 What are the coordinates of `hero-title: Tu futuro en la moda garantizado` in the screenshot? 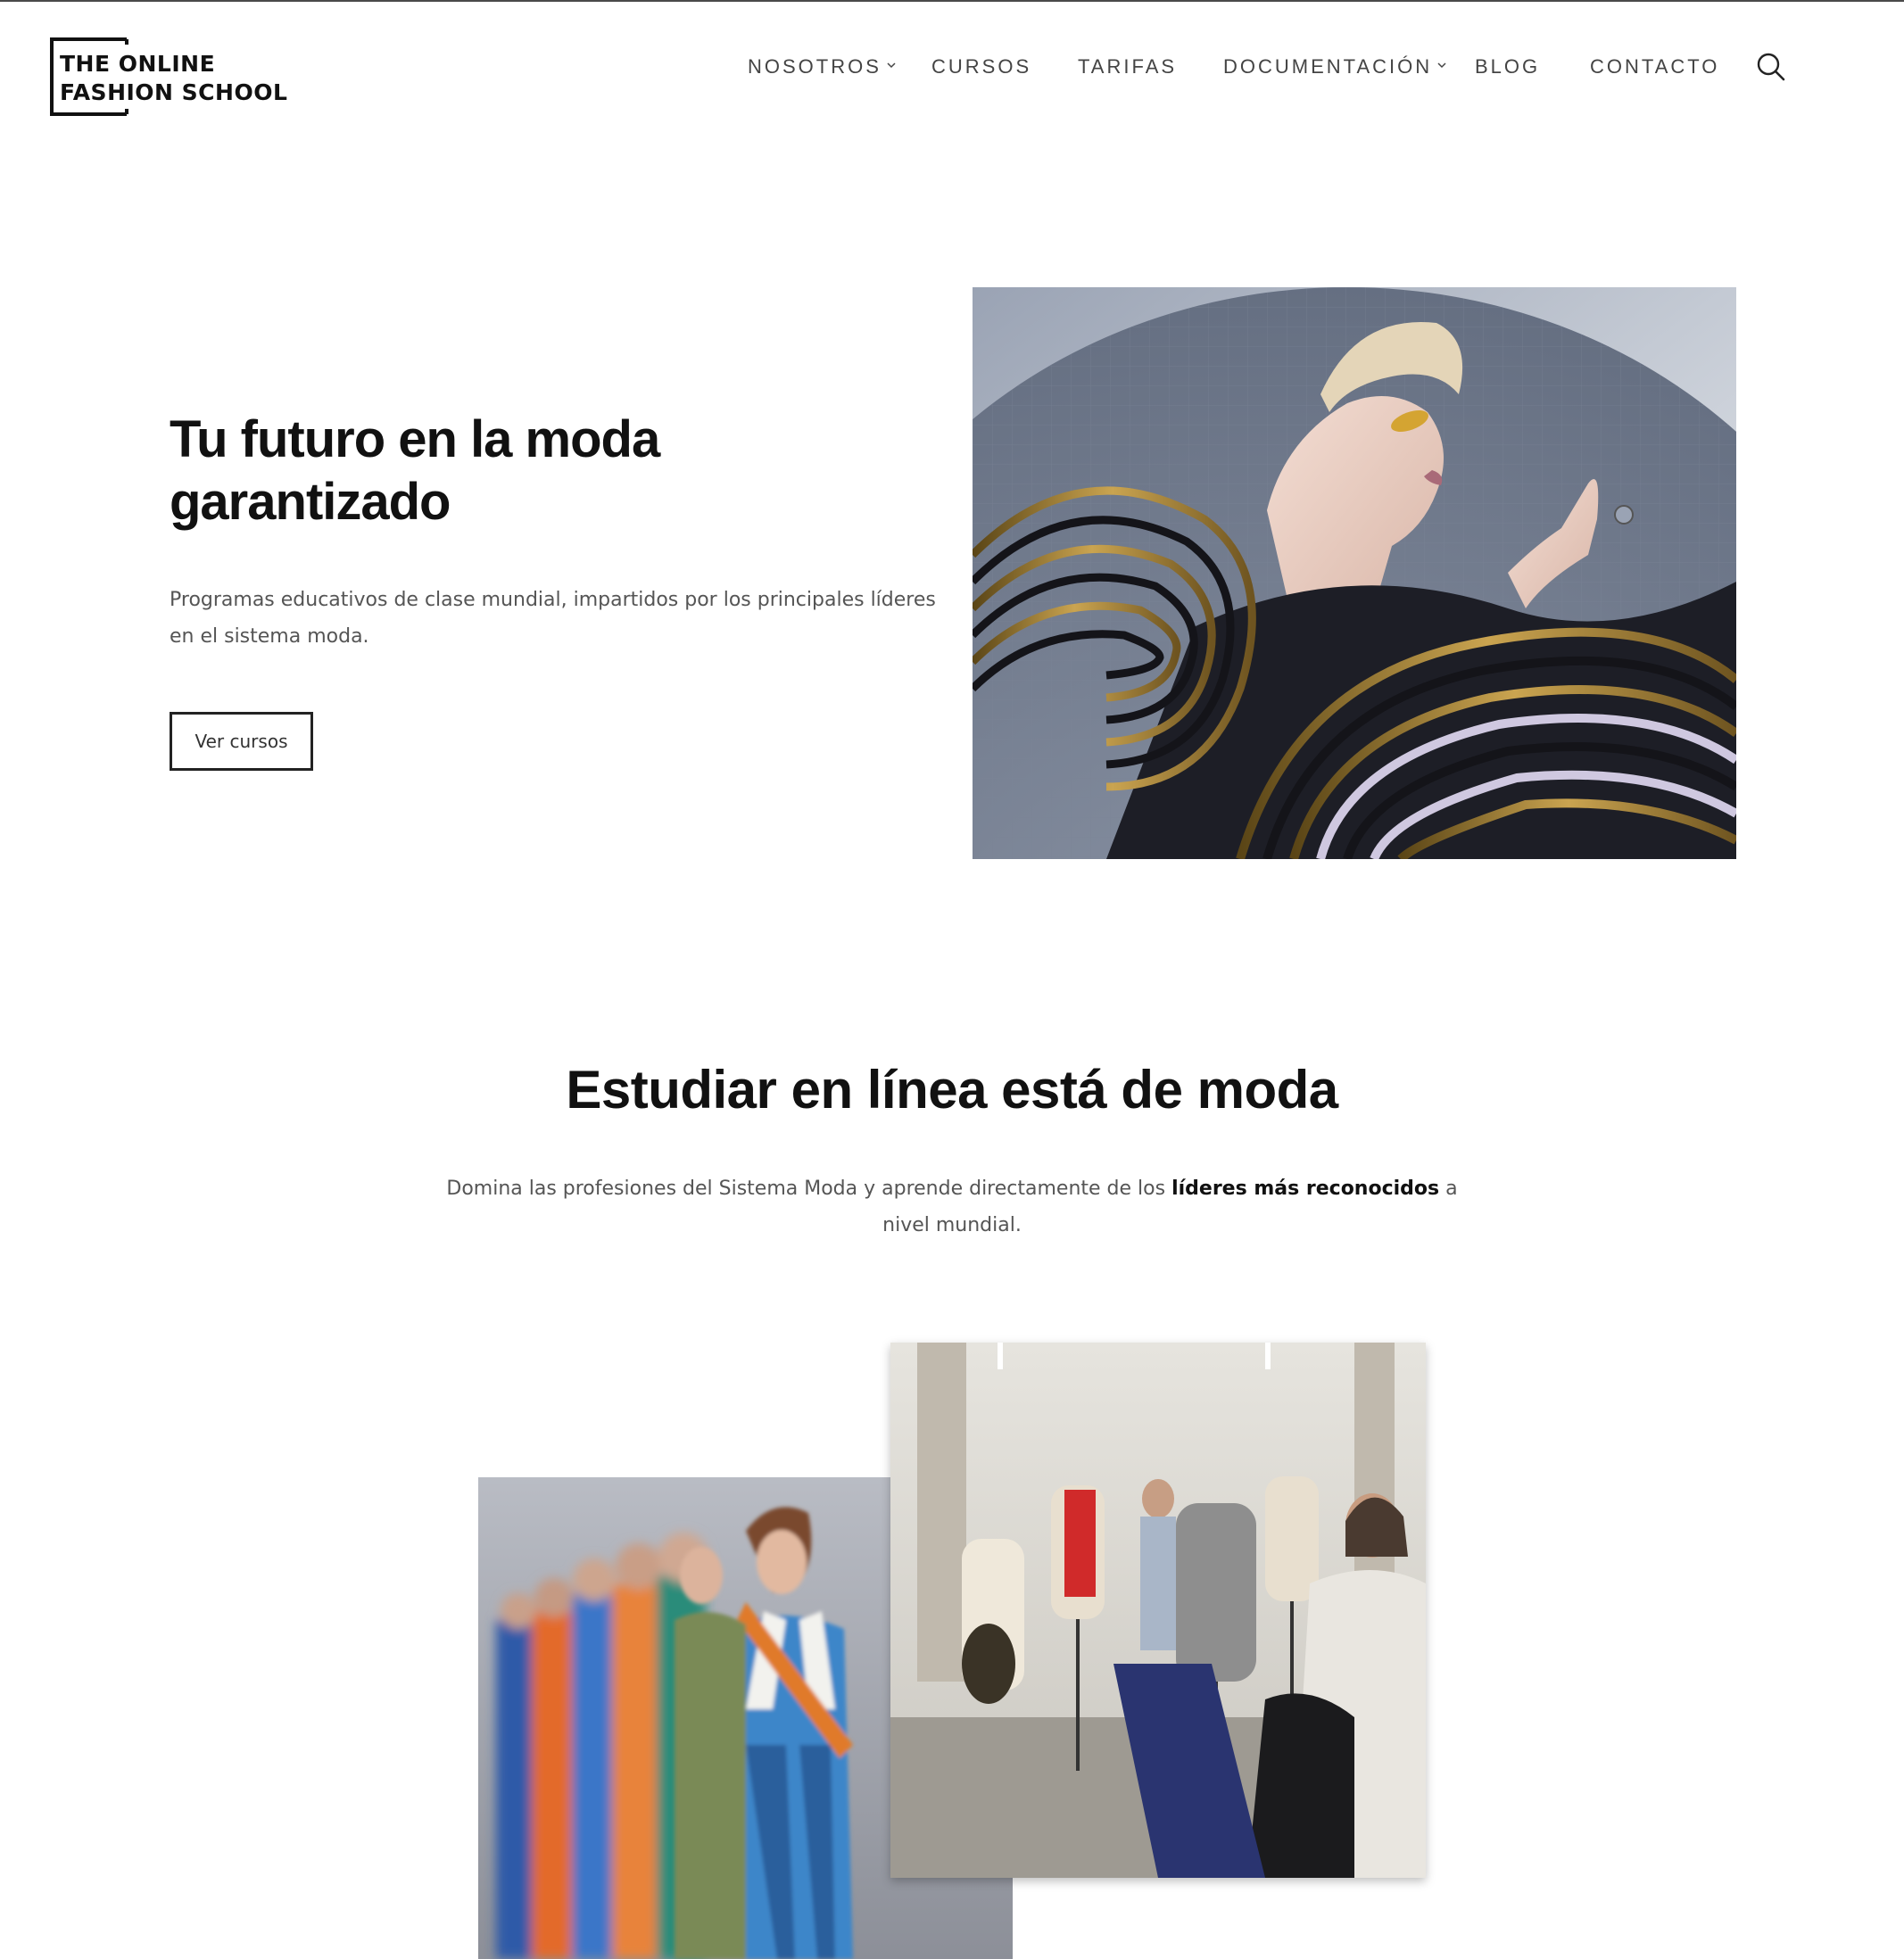 It's located at (553, 471).